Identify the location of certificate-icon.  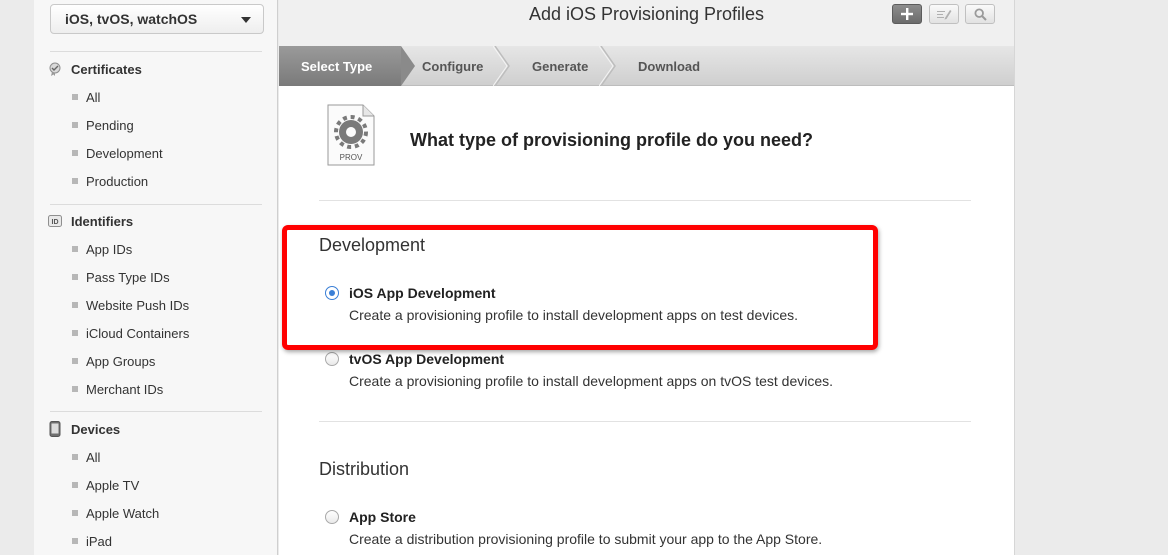
(55, 69).